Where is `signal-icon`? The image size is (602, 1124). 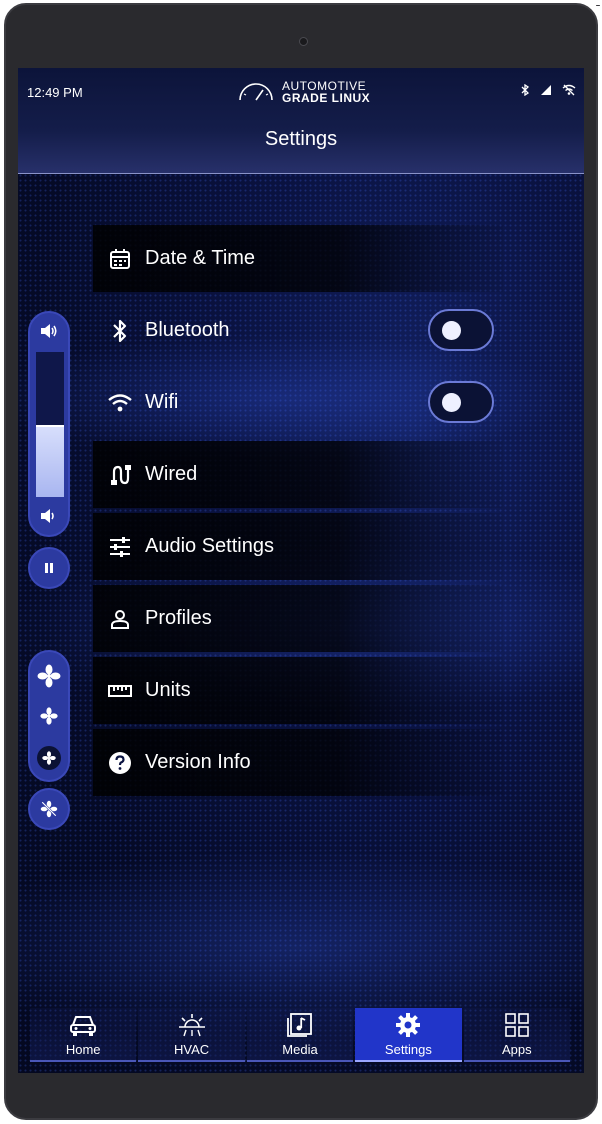
signal-icon is located at coordinates (546, 90).